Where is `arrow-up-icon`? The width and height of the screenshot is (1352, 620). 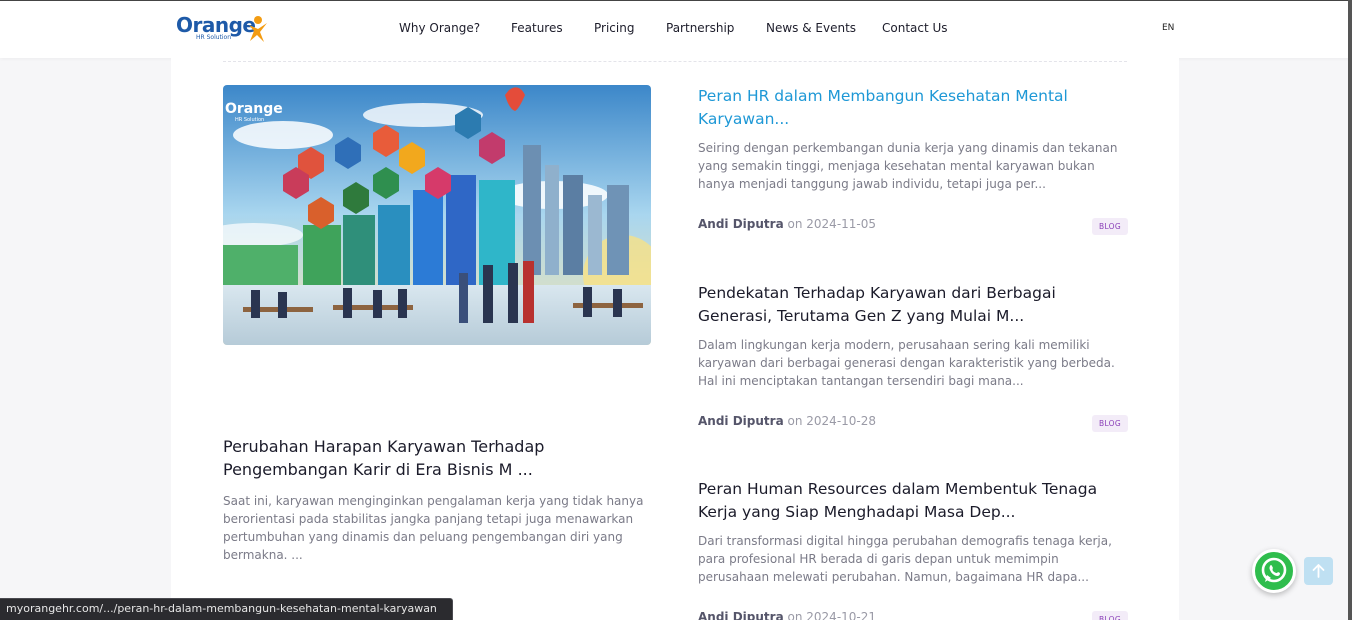
arrow-up-icon is located at coordinates (1318, 571).